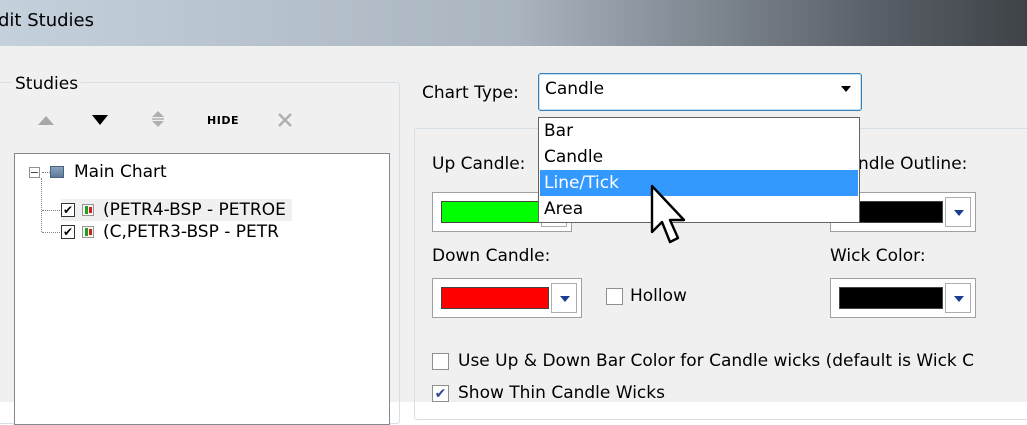  I want to click on thin-wicks-checkbox: ✔, so click(440, 393).